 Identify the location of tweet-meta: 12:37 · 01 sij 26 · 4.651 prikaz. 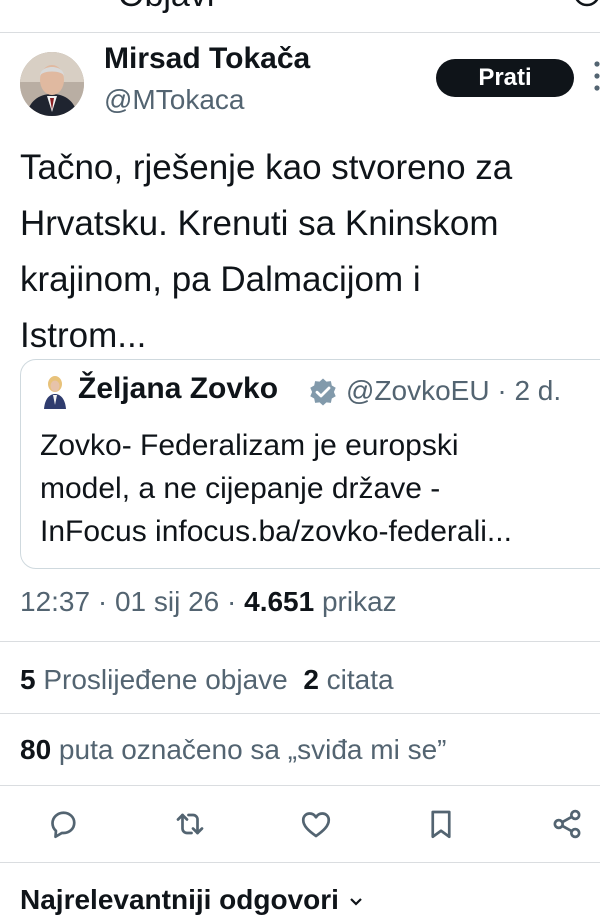
(208, 602).